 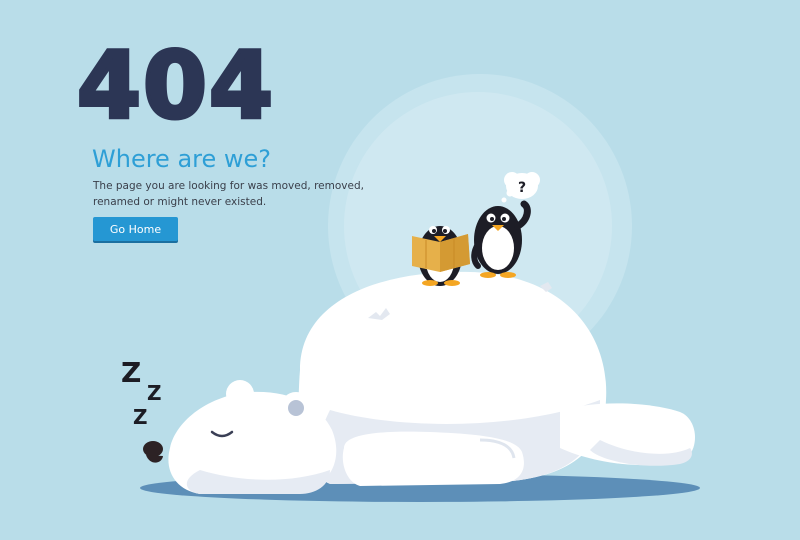 What do you see at coordinates (175, 85) in the screenshot?
I see `error-code: 404` at bounding box center [175, 85].